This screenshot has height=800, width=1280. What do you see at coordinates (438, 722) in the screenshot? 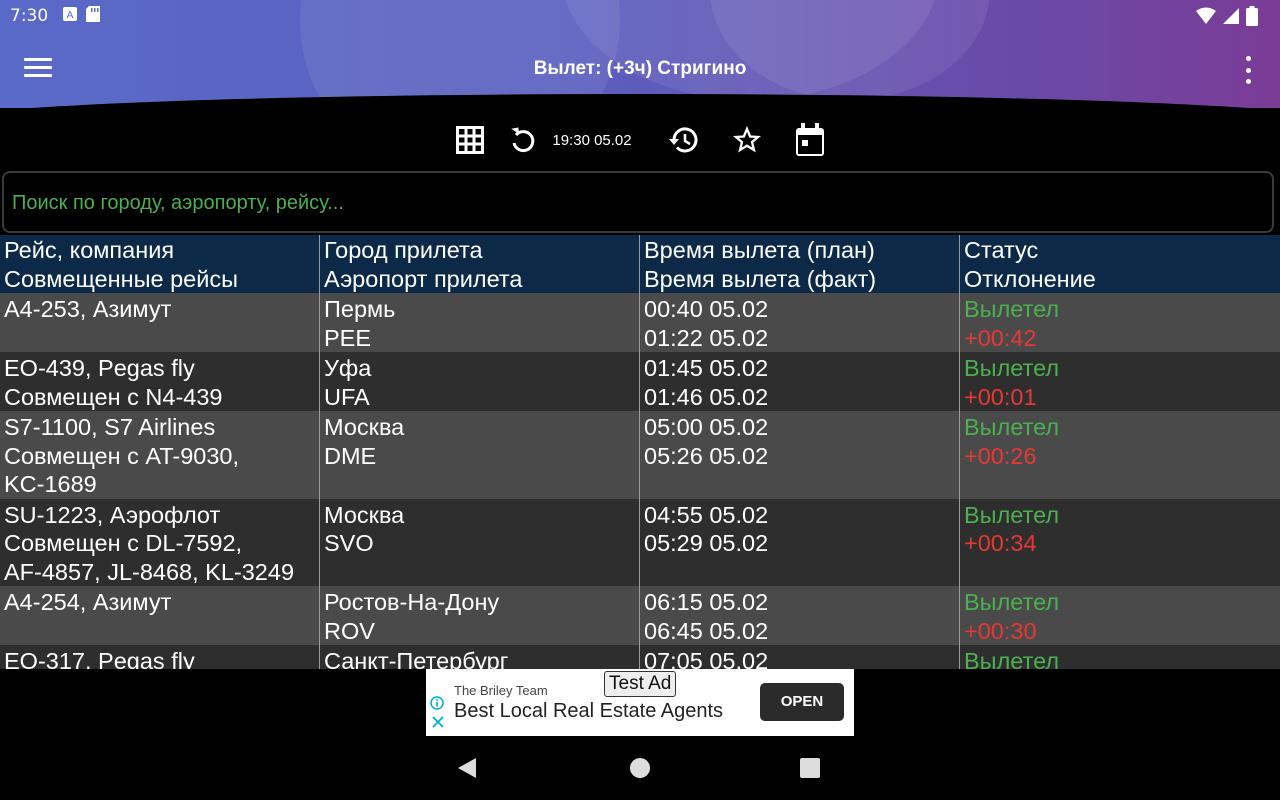
I see `ad-close-icon` at bounding box center [438, 722].